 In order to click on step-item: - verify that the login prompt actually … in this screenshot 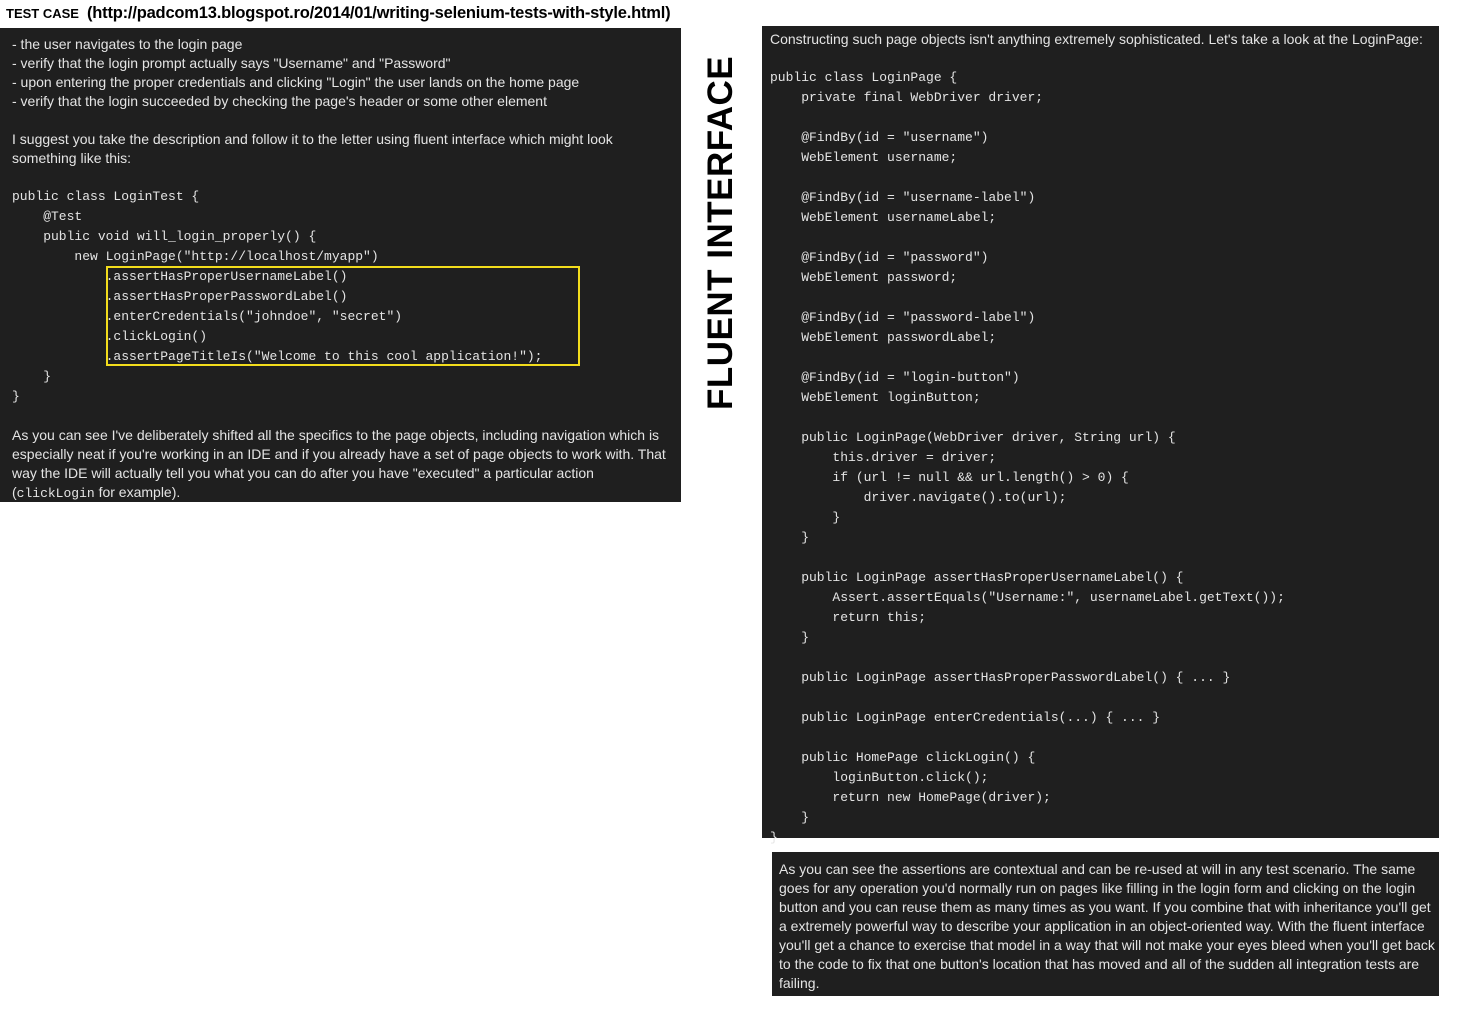, I will do `click(231, 63)`.